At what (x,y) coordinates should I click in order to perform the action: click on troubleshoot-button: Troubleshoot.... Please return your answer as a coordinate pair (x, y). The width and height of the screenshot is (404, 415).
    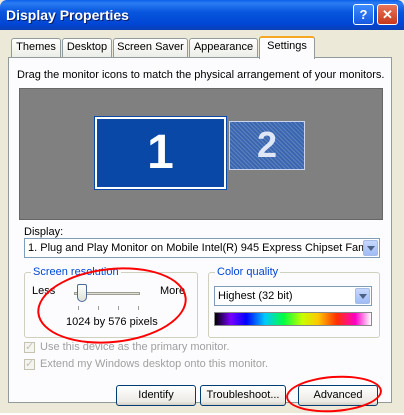
    Looking at the image, I should click on (243, 395).